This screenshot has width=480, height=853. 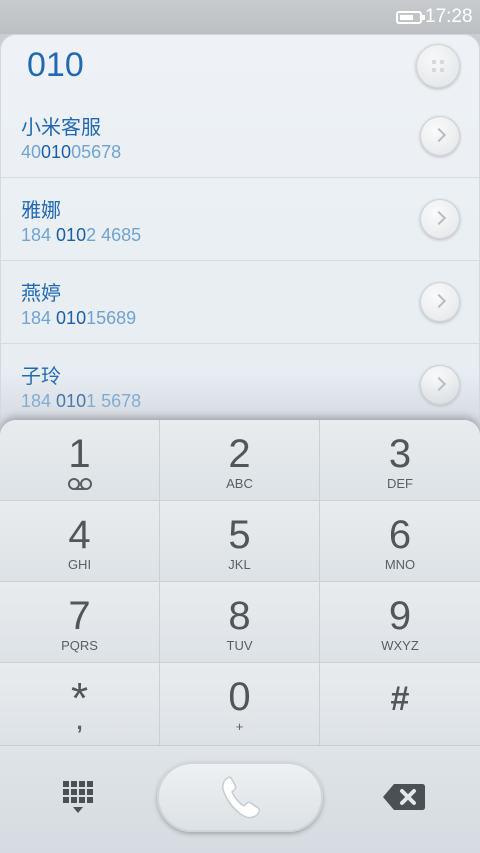 What do you see at coordinates (400, 616) in the screenshot?
I see `key-digit: 9` at bounding box center [400, 616].